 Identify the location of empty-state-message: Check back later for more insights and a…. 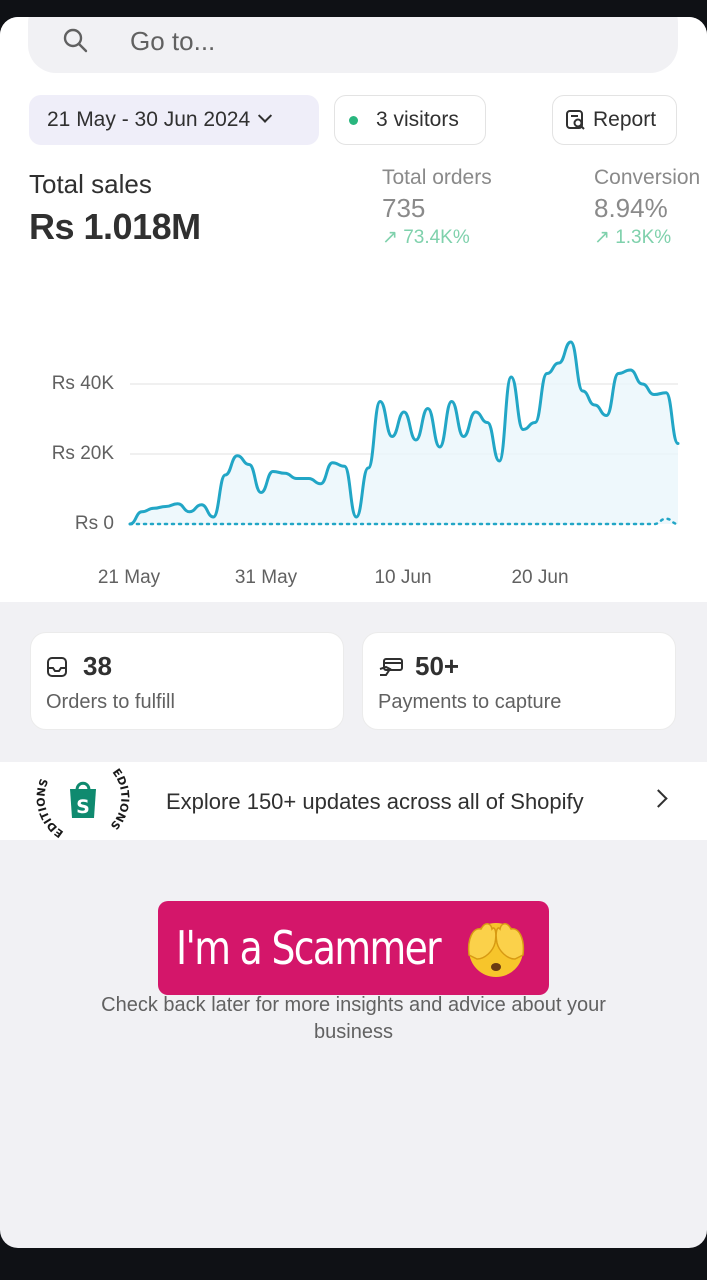
(353, 1019).